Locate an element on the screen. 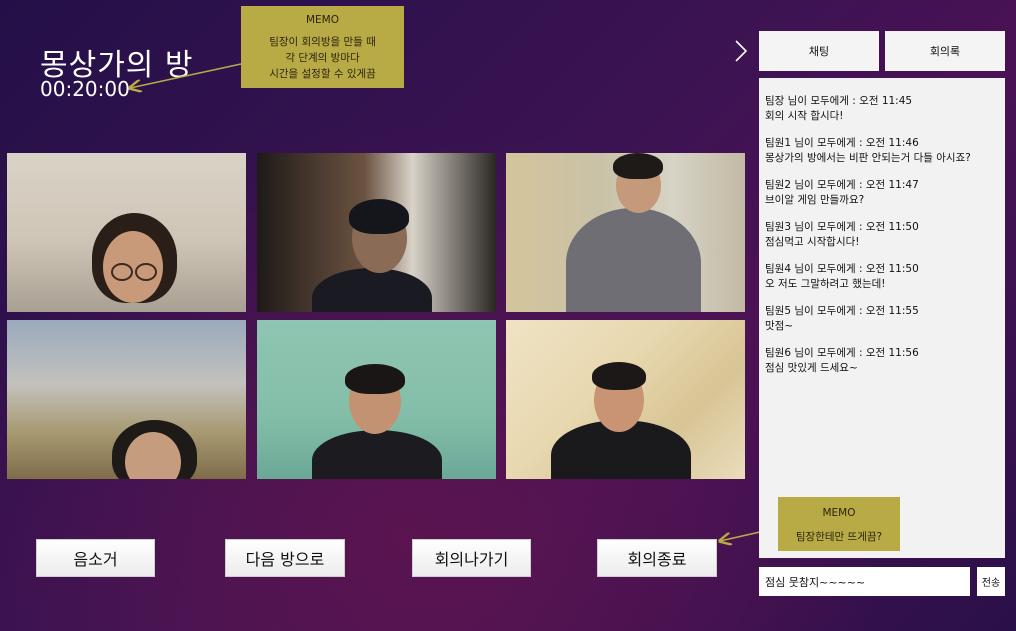  next-room-button: 다음 방으로 is located at coordinates (285, 558).